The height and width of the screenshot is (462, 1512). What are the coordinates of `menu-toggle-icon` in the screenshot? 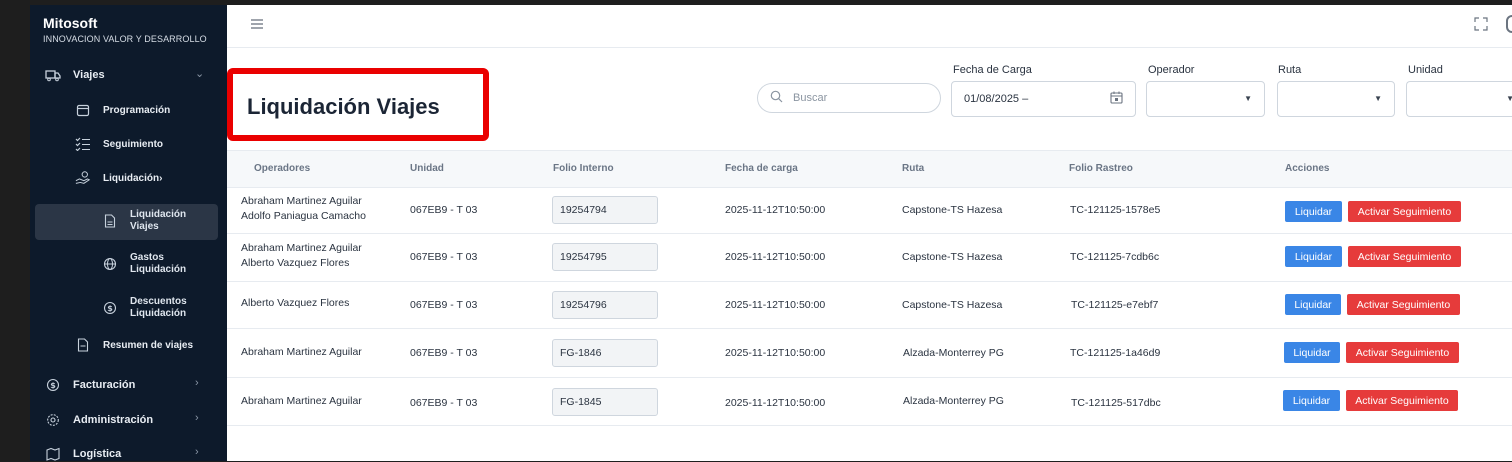 It's located at (257, 26).